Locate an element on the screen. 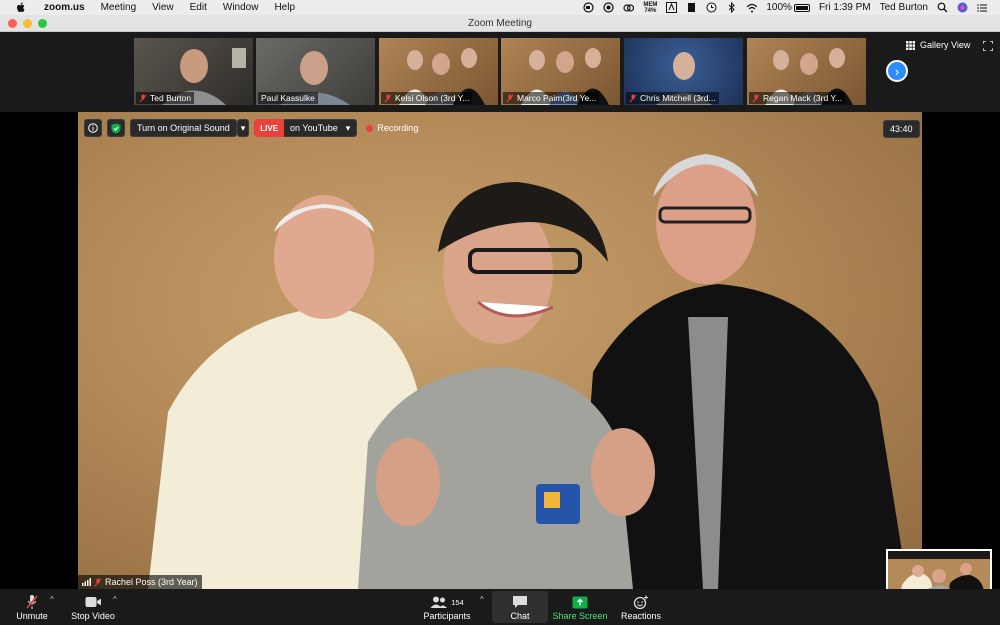 The height and width of the screenshot is (625, 1000). share-screen-button: Share Screen is located at coordinates (580, 607).